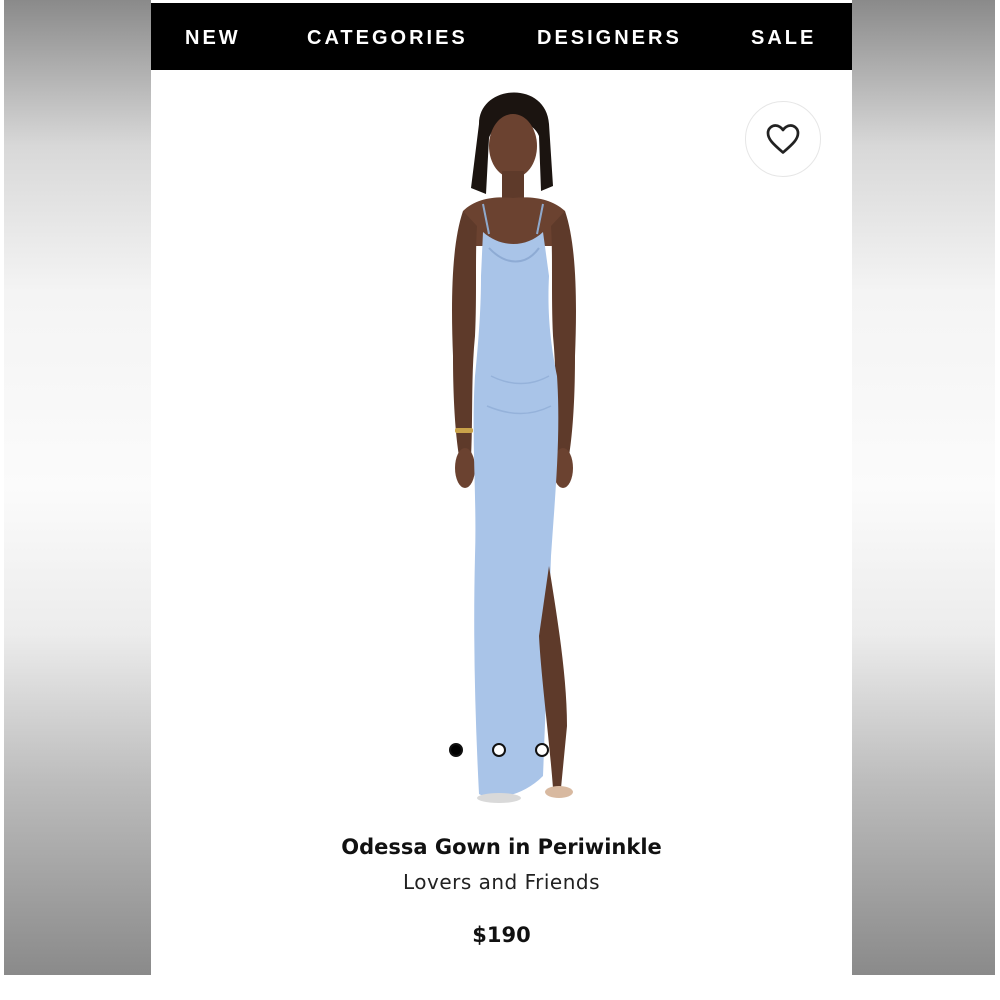 Image resolution: width=1000 pixels, height=1000 pixels. Describe the element at coordinates (387, 38) in the screenshot. I see `nav-item-categories: CATEGORIES` at that location.